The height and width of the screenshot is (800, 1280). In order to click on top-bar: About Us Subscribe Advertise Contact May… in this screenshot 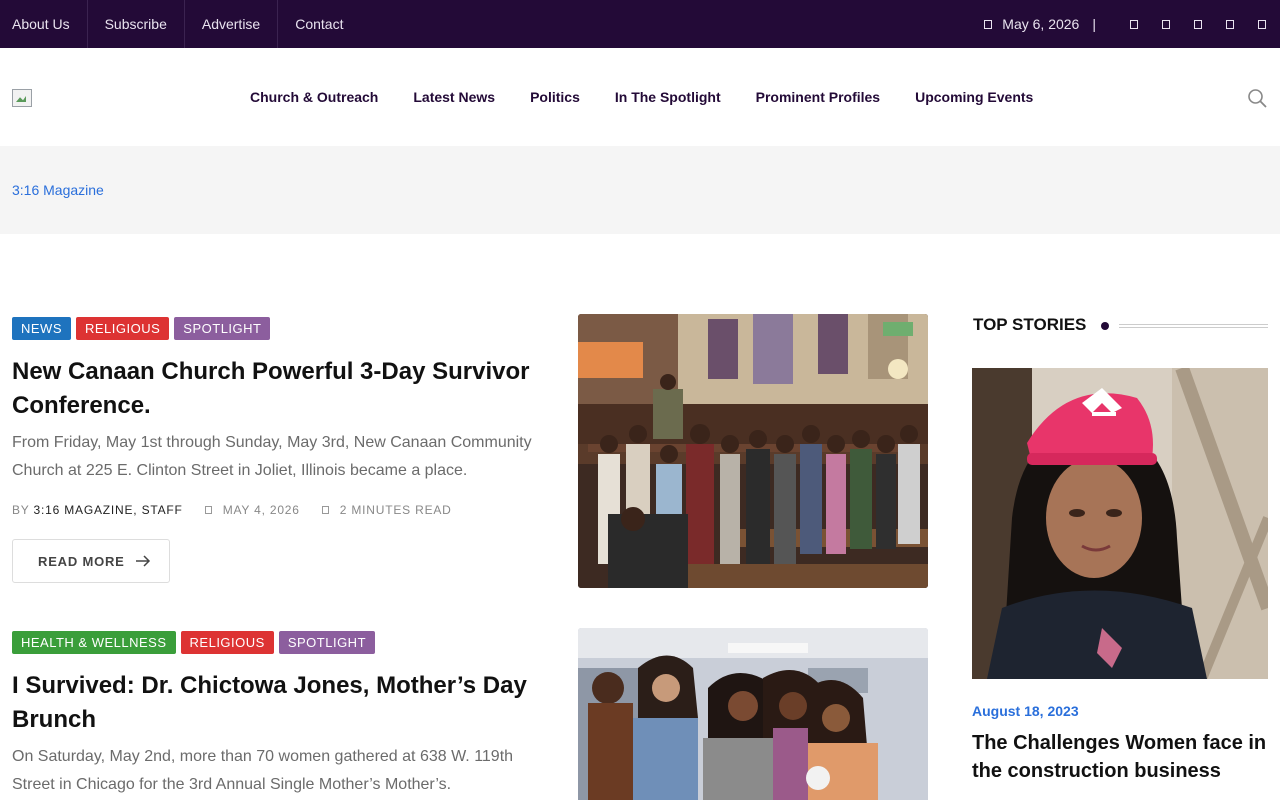, I will do `click(640, 24)`.